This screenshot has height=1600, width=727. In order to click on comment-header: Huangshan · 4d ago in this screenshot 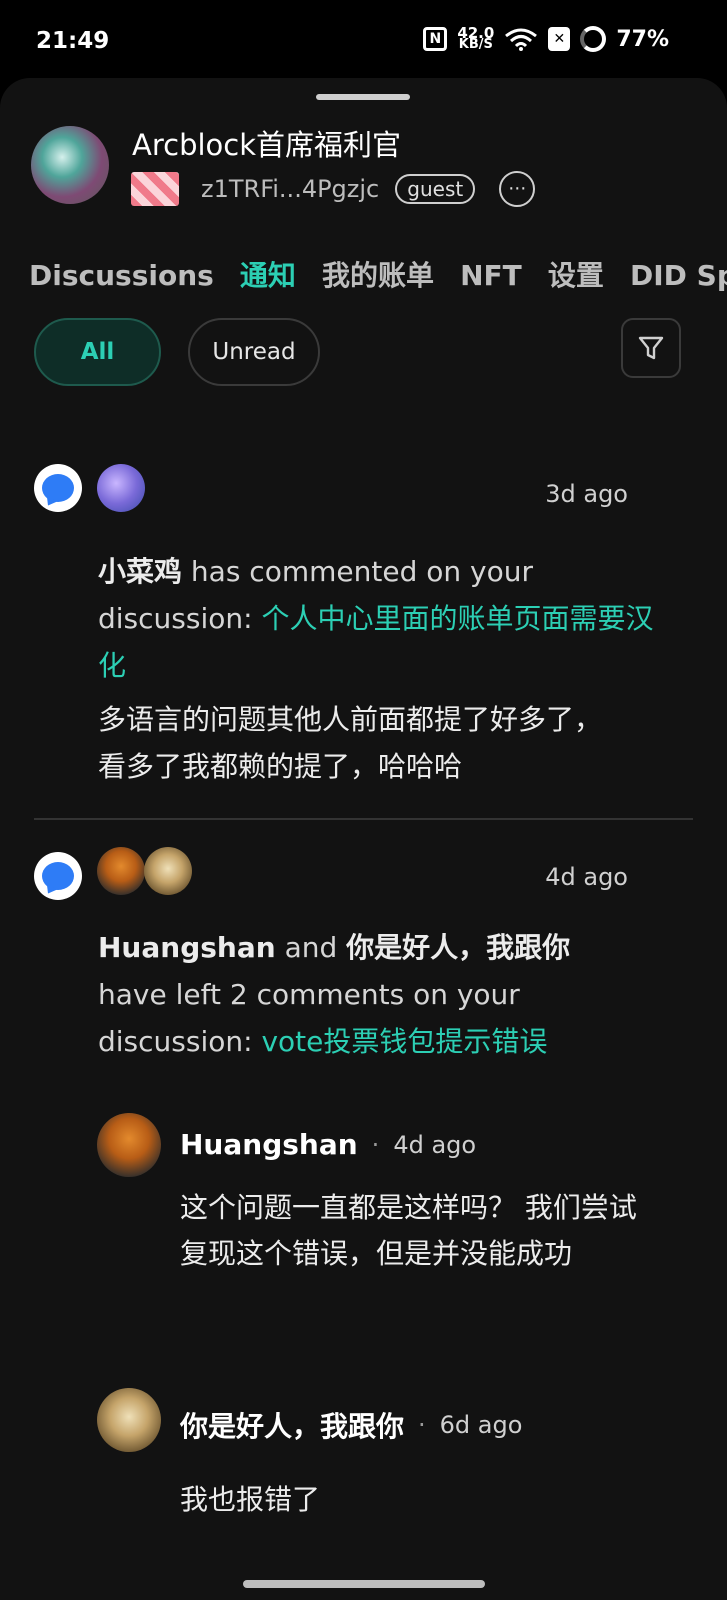, I will do `click(328, 1144)`.